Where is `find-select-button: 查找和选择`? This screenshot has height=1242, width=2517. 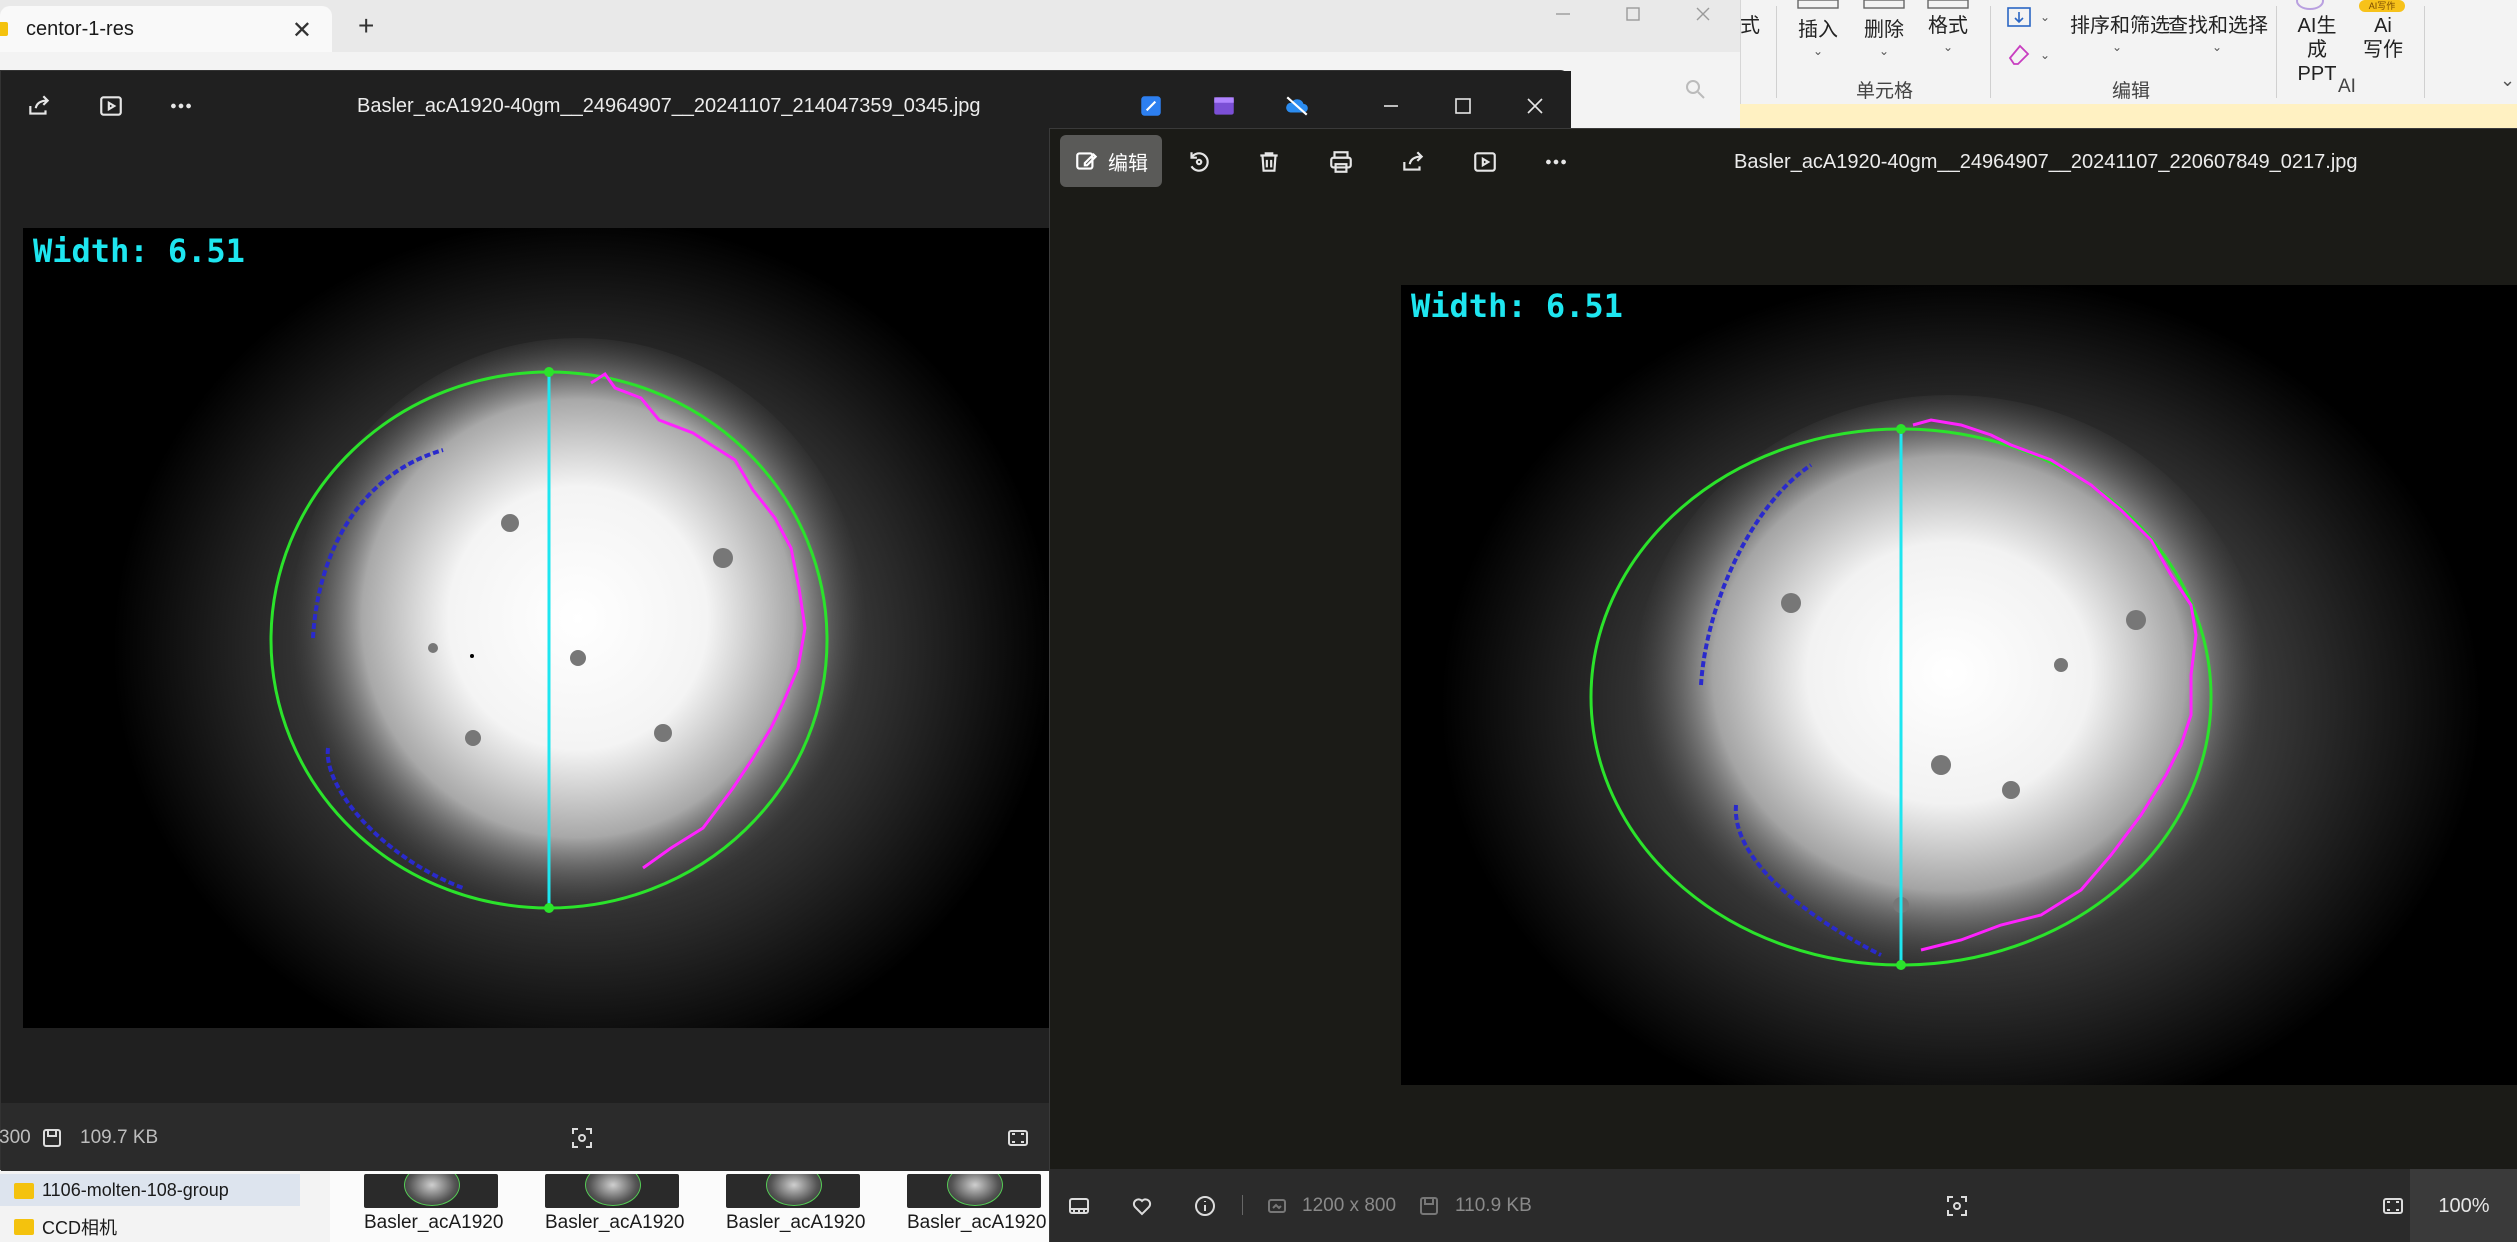 find-select-button: 查找和选择 is located at coordinates (2218, 26).